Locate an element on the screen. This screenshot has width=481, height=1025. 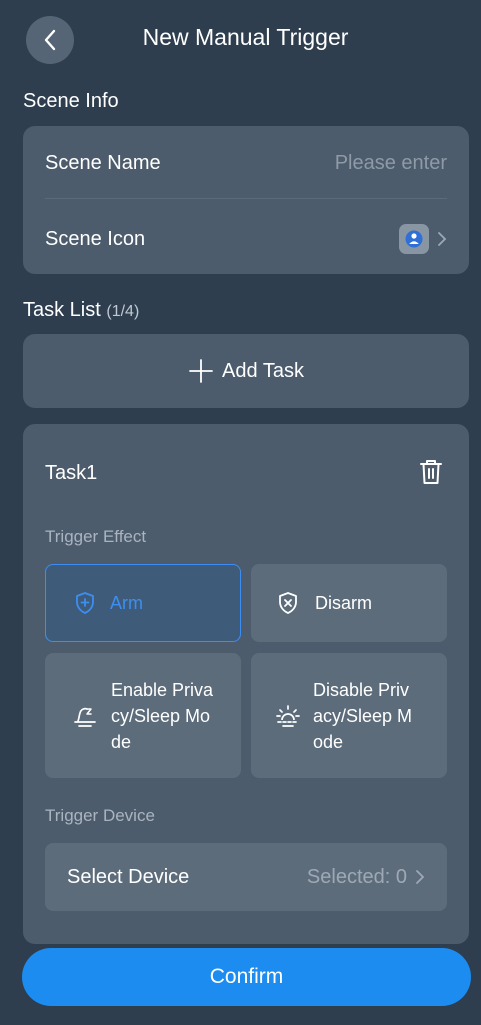
scene-name-label: Scene Name is located at coordinates (103, 162).